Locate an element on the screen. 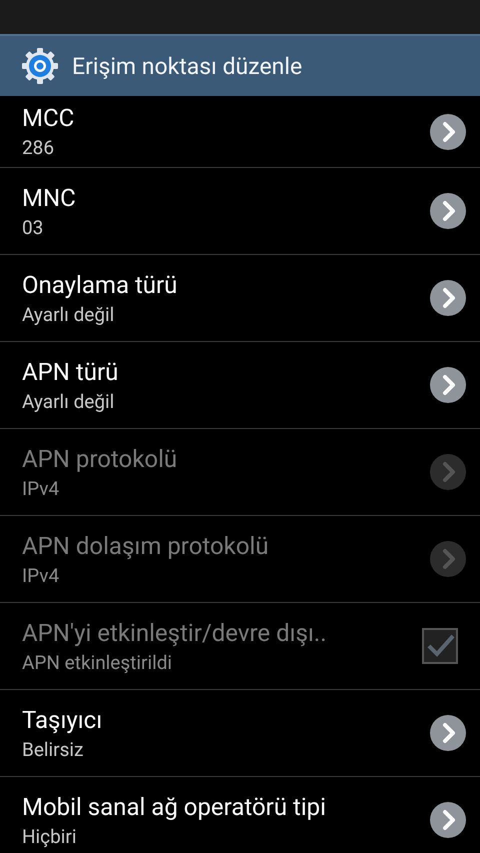 This screenshot has width=480, height=853. settings-item: Taşıyıcı Belirsiz is located at coordinates (240, 733).